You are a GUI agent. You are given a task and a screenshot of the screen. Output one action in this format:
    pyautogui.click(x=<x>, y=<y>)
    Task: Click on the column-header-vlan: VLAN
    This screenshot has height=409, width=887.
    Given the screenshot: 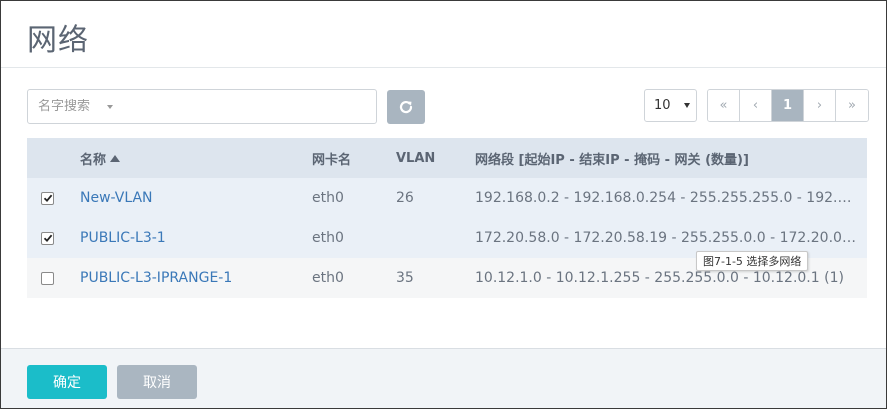 What is the action you would take?
    pyautogui.click(x=416, y=158)
    